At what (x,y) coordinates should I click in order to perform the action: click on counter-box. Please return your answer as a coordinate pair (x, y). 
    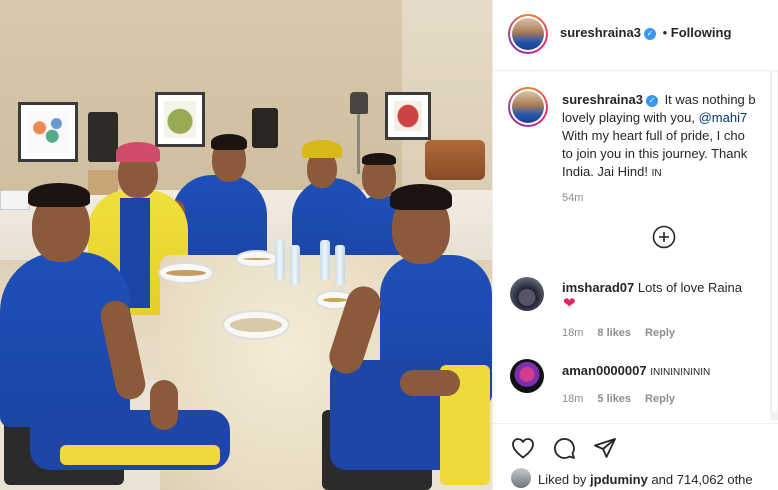
    Looking at the image, I should click on (15, 200).